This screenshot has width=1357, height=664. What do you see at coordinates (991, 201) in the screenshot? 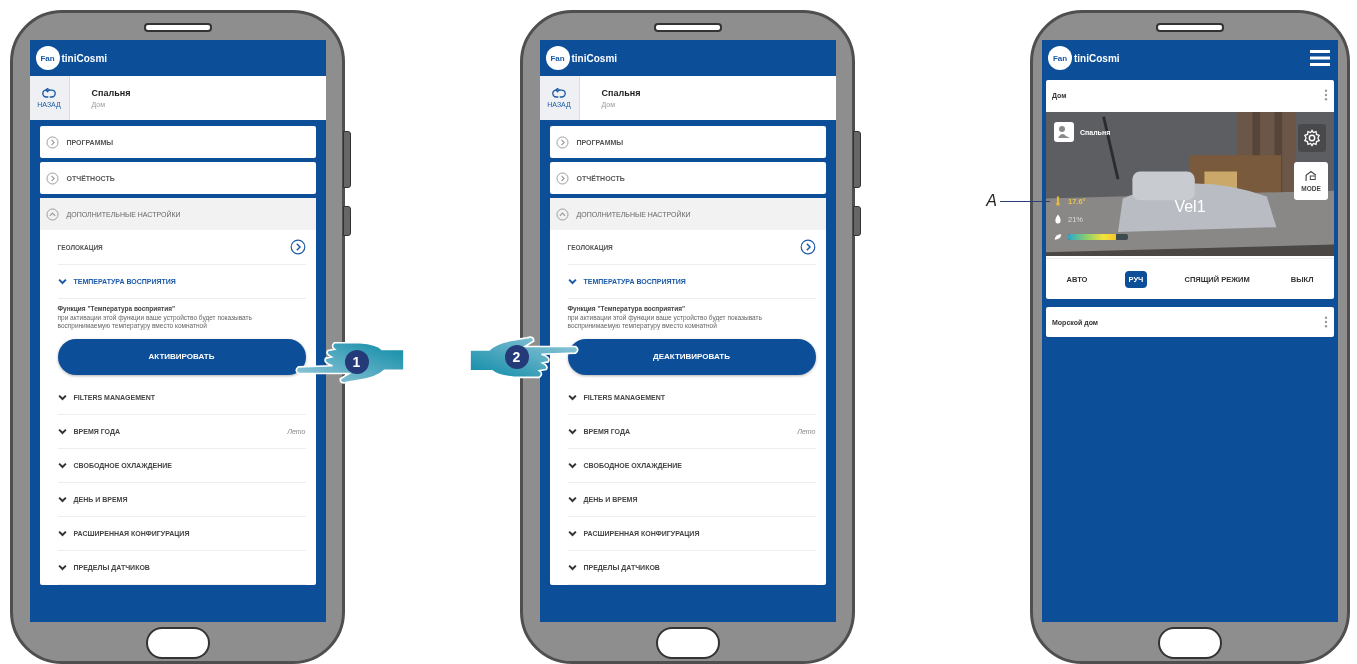
I see `callout-label: A` at bounding box center [991, 201].